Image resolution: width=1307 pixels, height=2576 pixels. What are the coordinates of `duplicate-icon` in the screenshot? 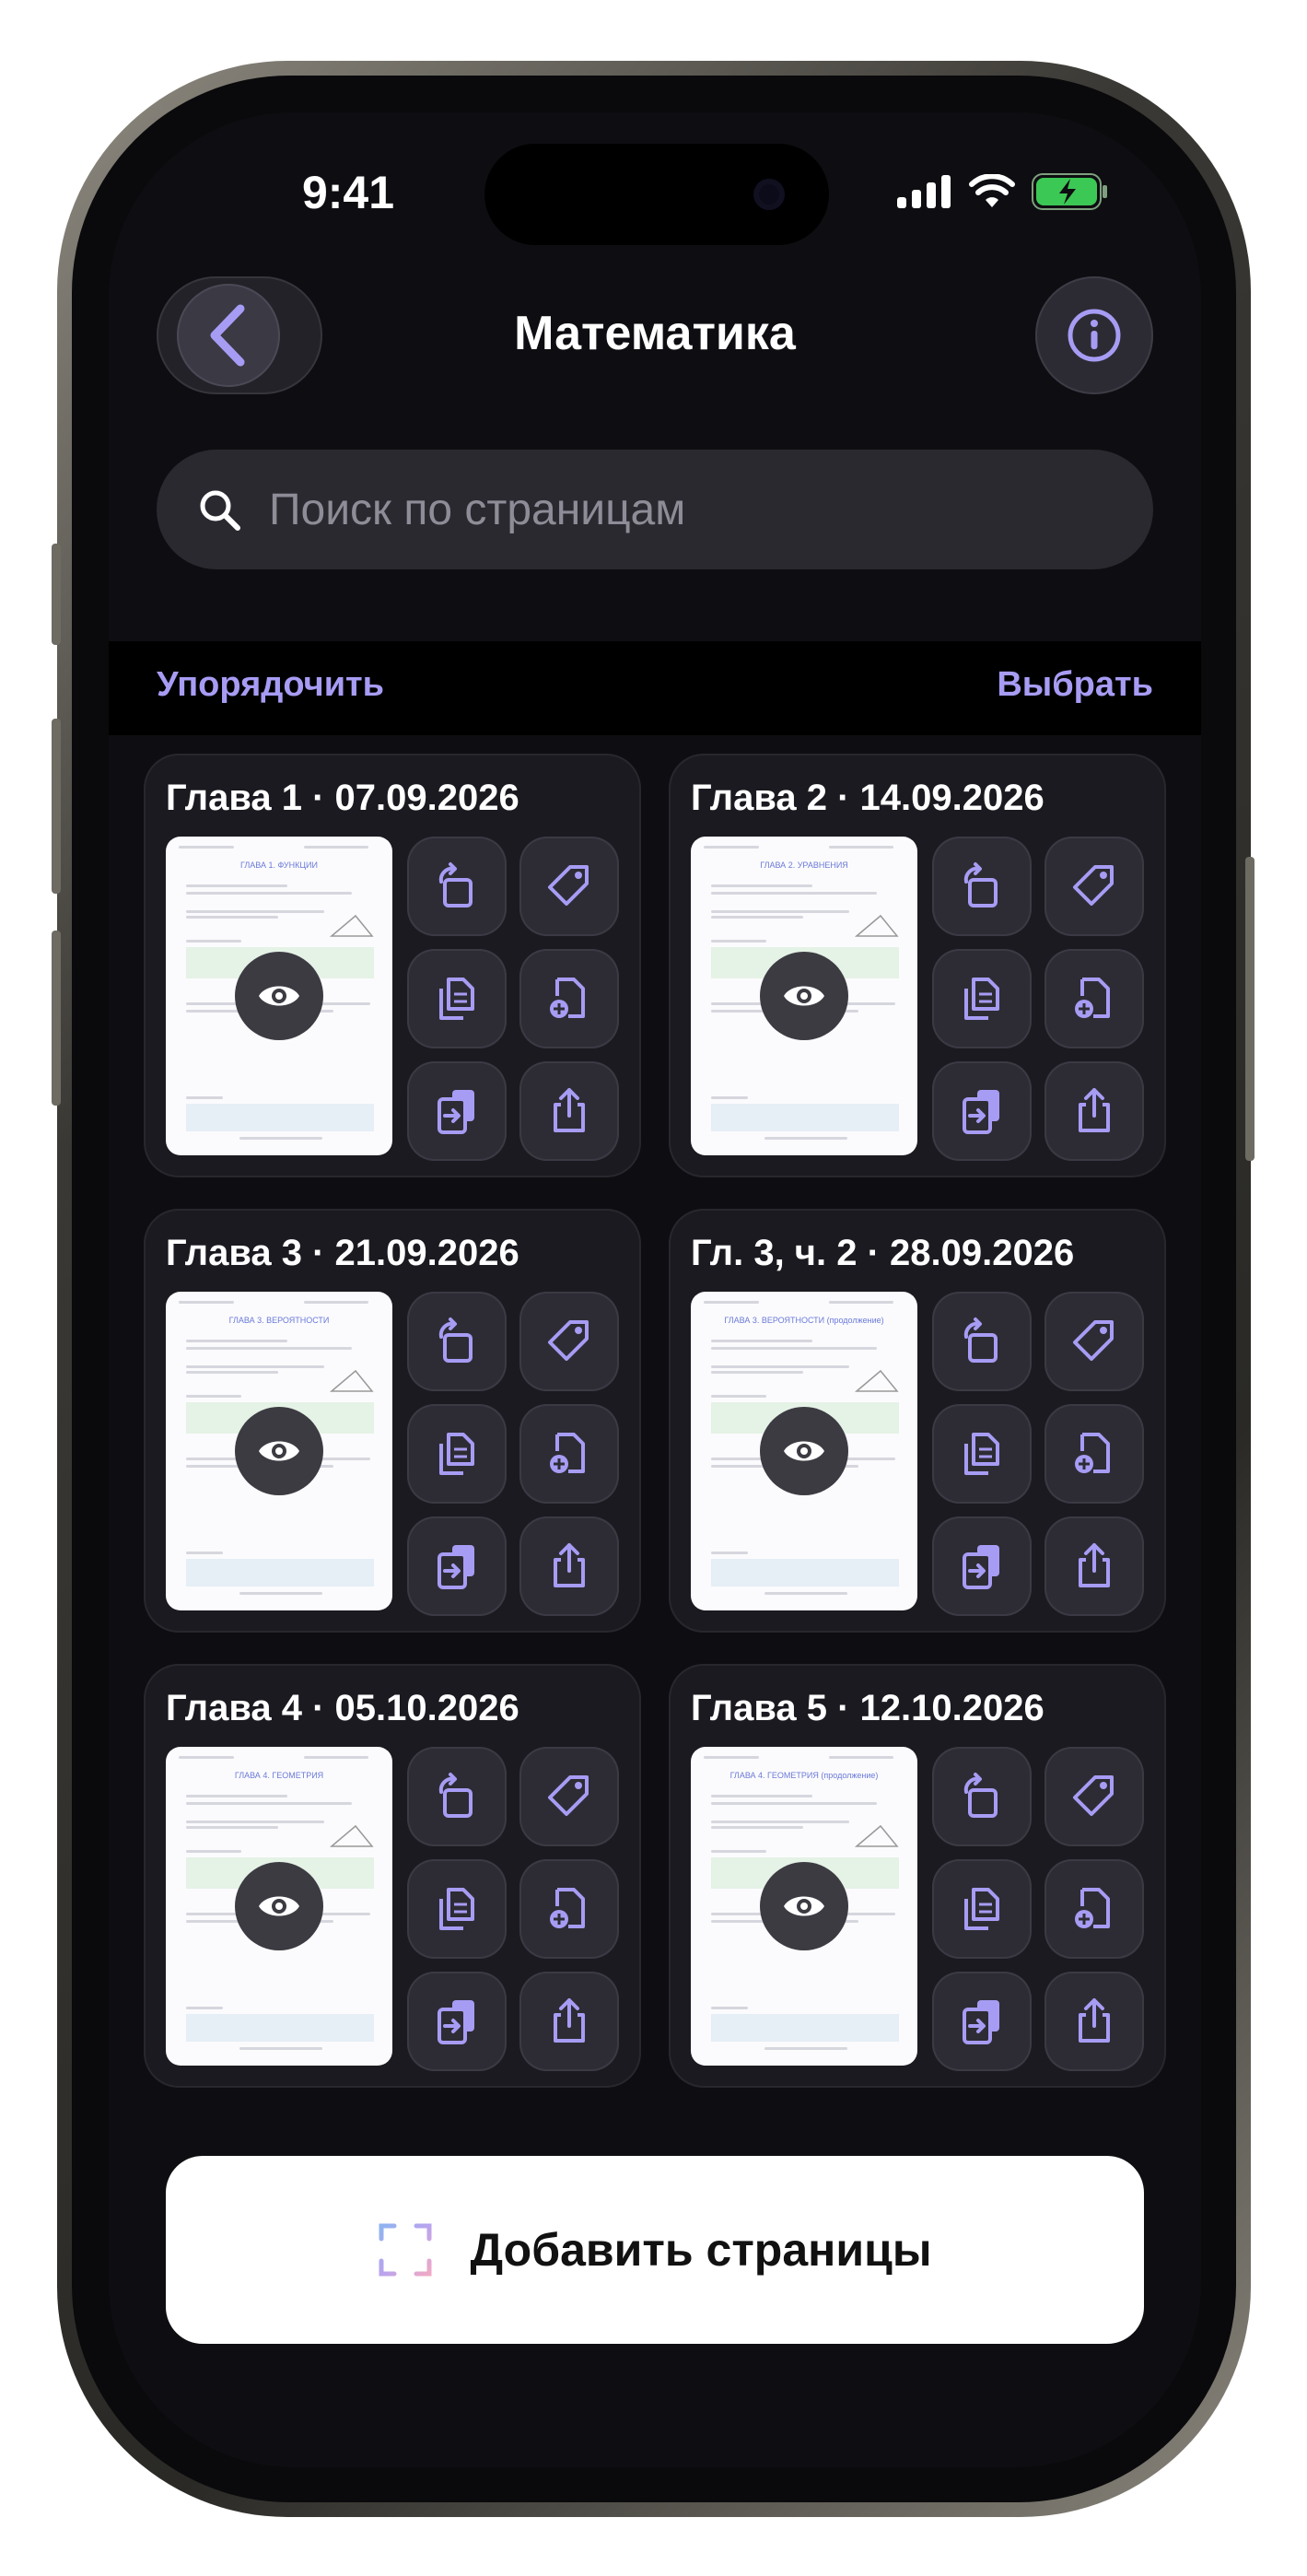 It's located at (457, 999).